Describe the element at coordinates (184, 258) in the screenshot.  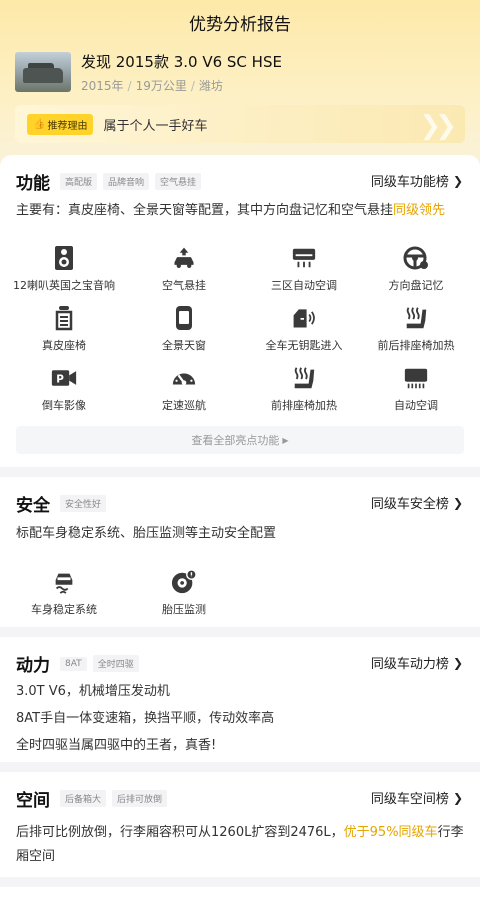
I see `air-suspension-icon` at that location.